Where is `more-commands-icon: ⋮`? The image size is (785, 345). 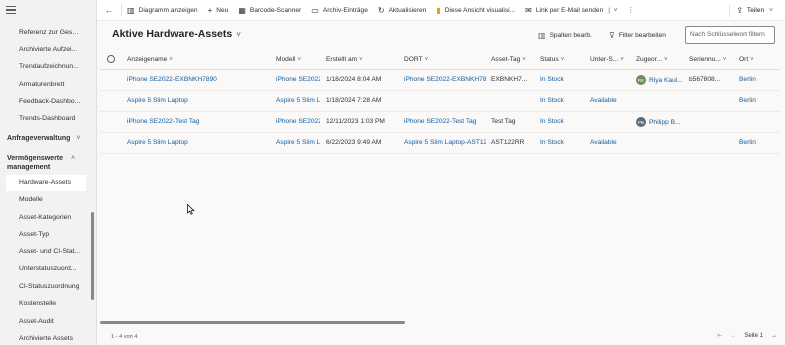
more-commands-icon: ⋮ is located at coordinates (631, 10).